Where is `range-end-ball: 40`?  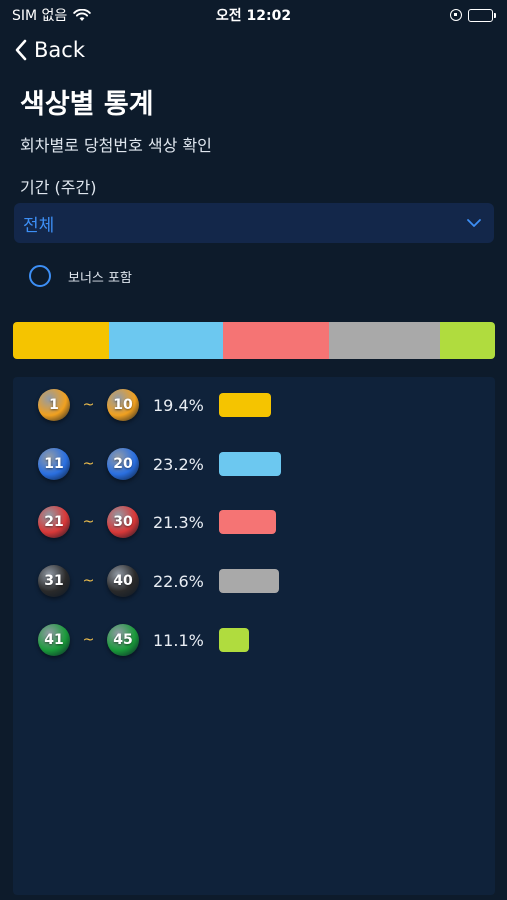
range-end-ball: 40 is located at coordinates (123, 581).